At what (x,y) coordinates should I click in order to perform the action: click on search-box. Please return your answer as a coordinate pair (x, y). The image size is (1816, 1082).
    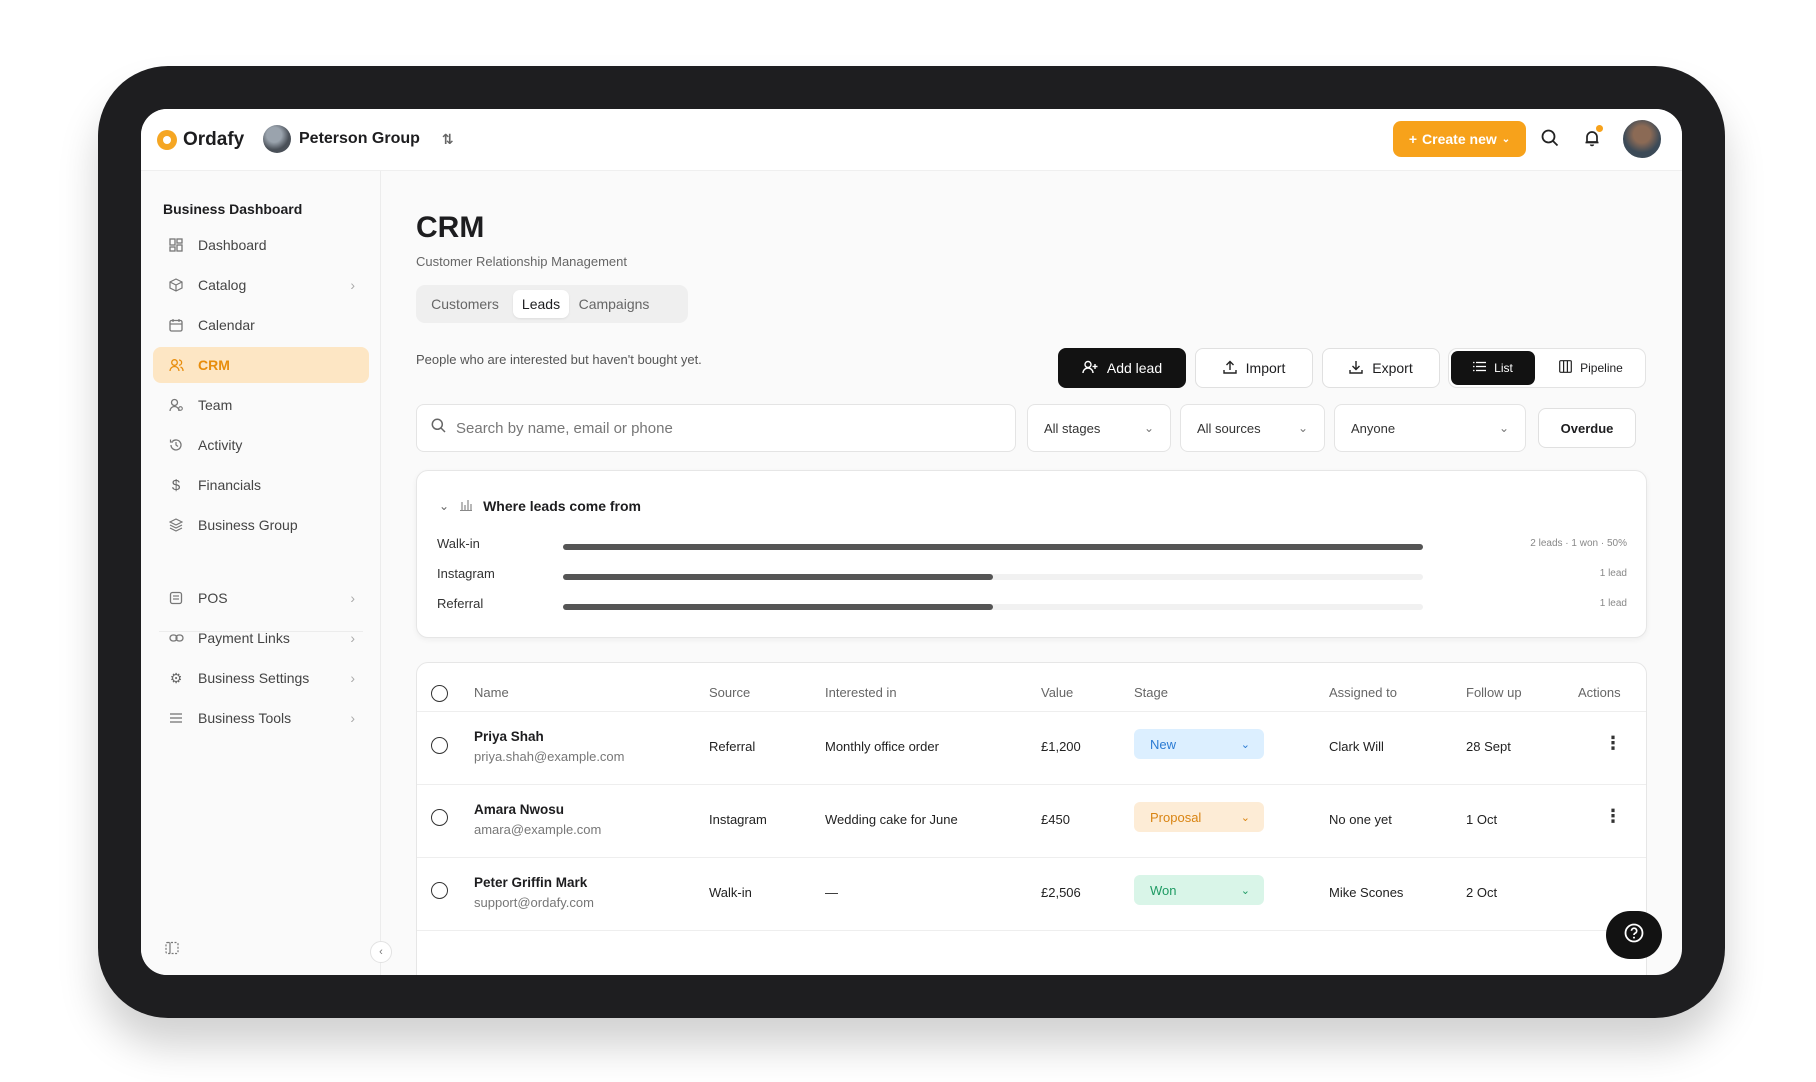
    Looking at the image, I should click on (716, 428).